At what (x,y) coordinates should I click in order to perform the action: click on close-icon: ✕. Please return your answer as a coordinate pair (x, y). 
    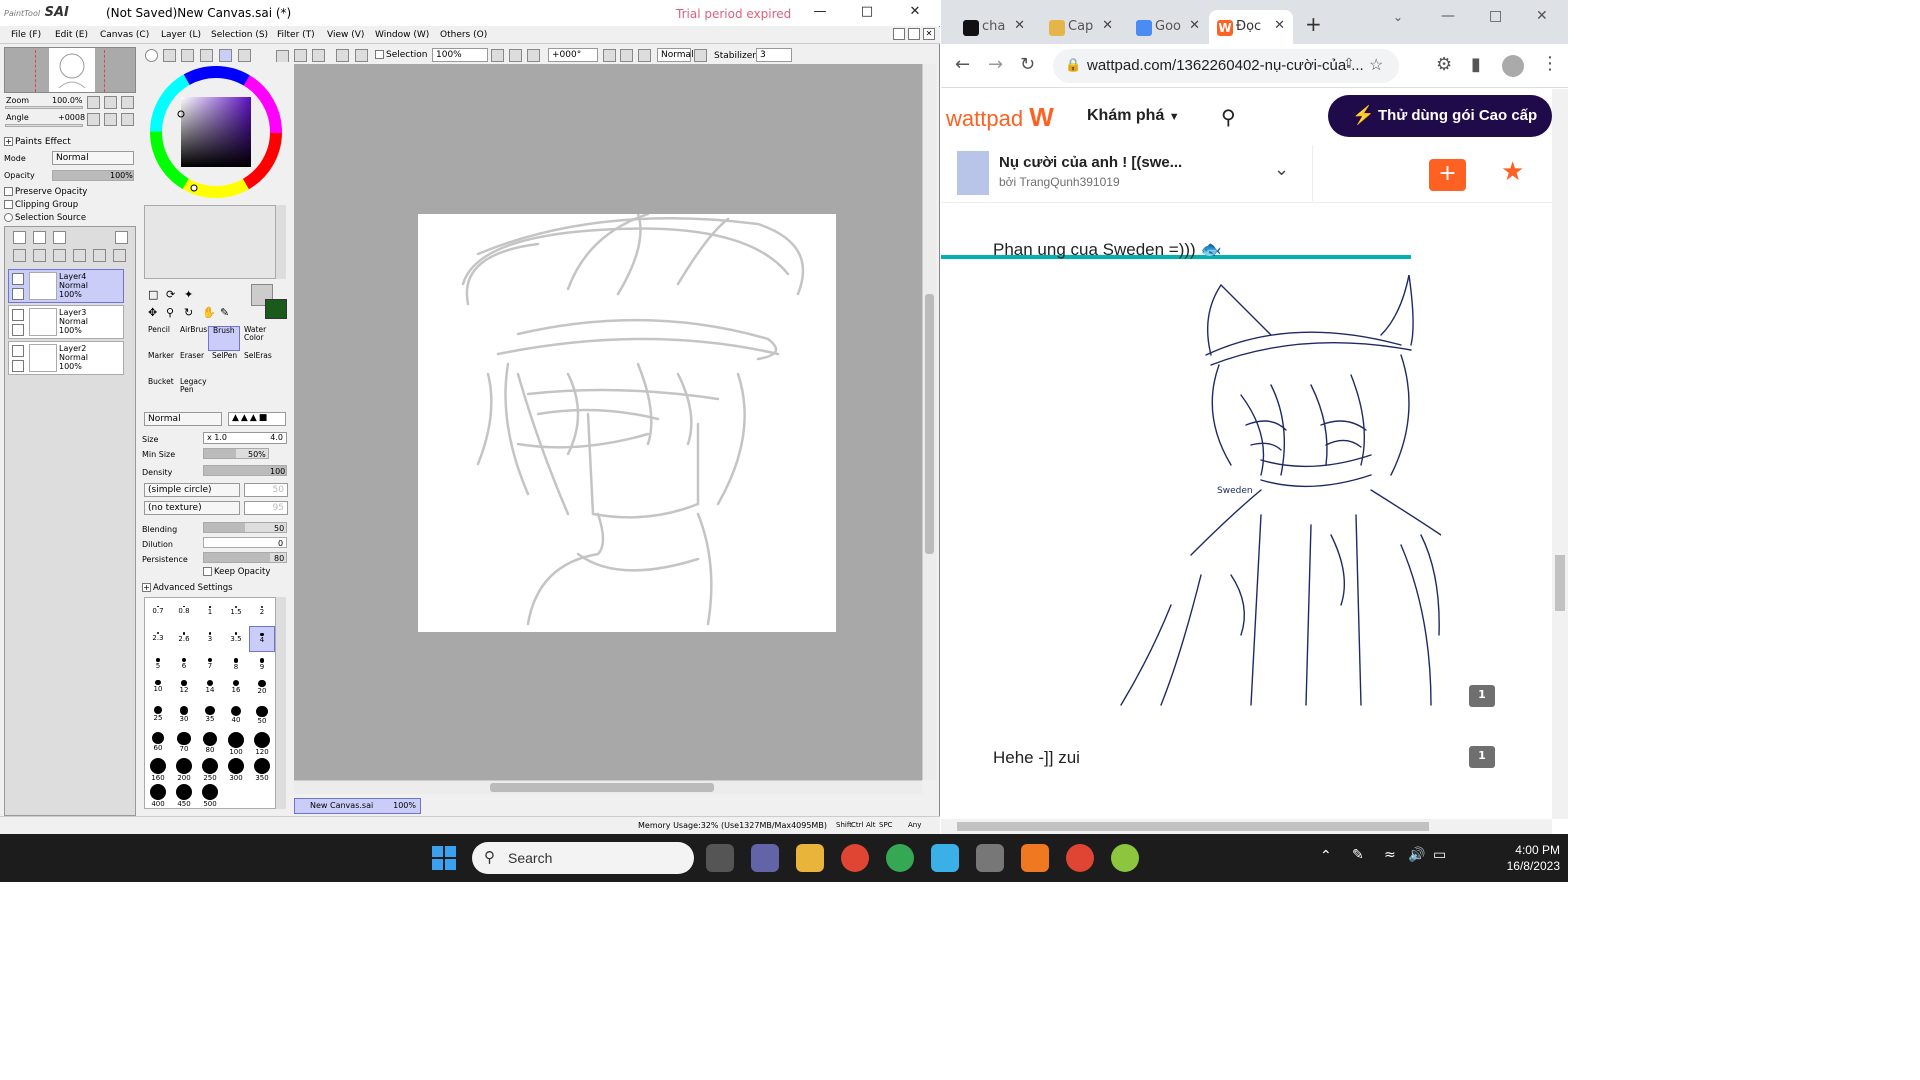
    Looking at the image, I should click on (915, 13).